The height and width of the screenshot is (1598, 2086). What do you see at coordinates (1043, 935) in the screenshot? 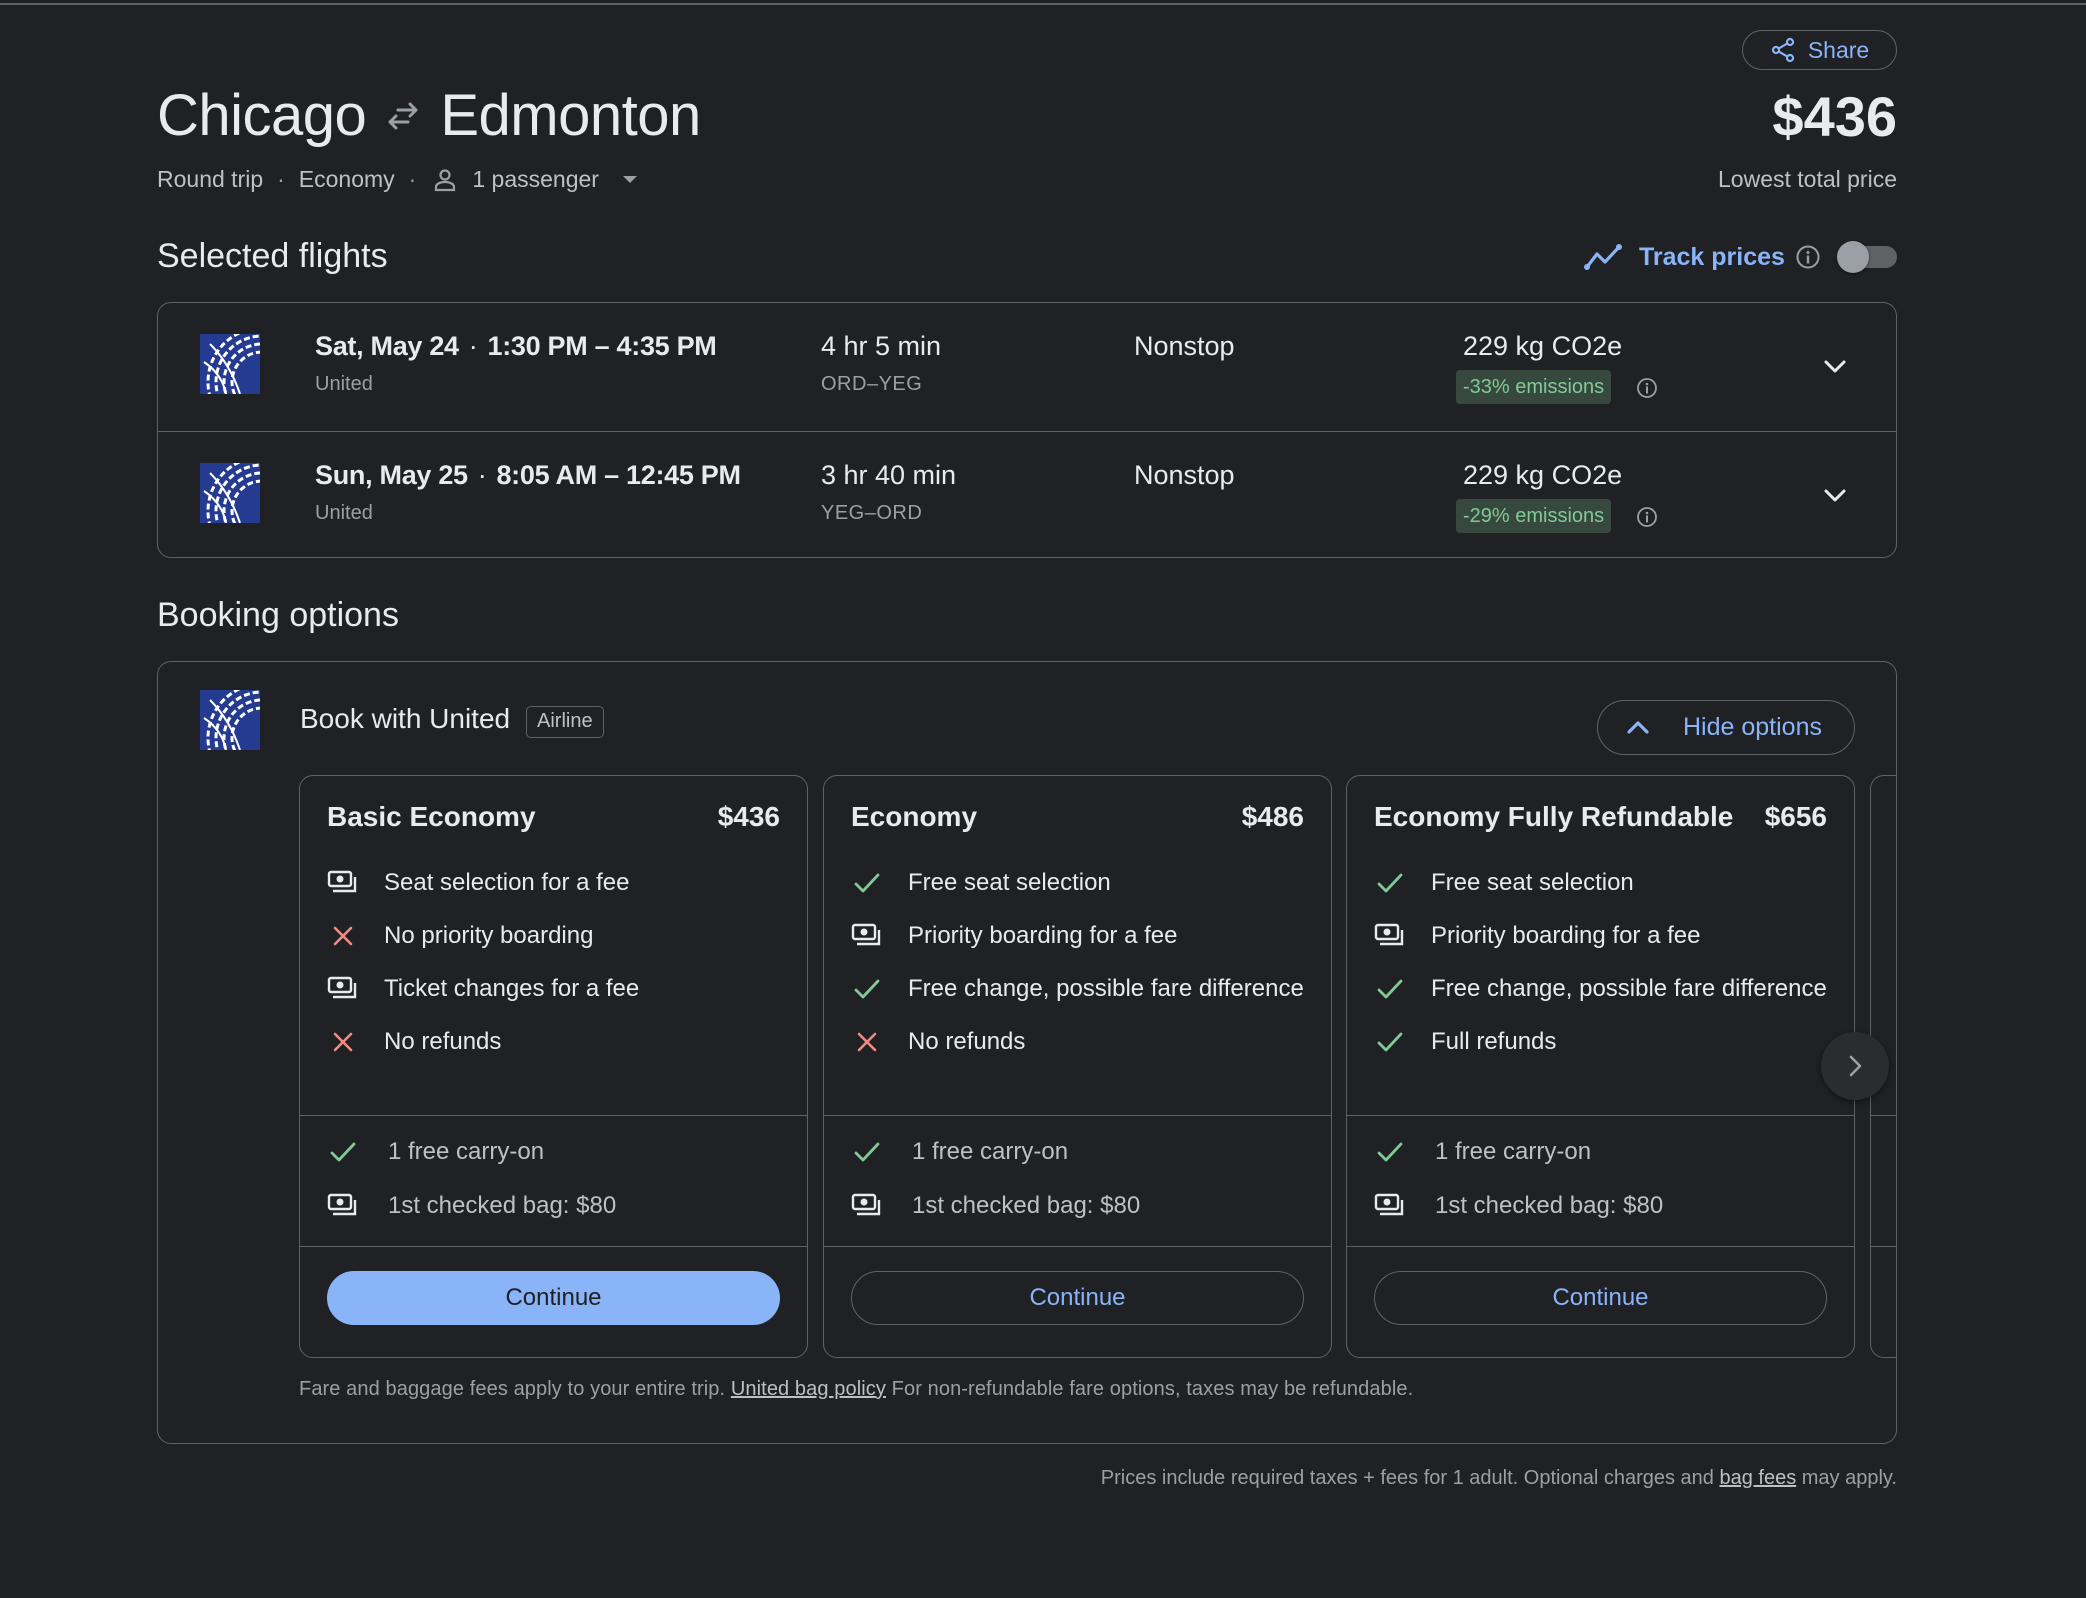
I see `feature-text: Priority boarding for a fee` at bounding box center [1043, 935].